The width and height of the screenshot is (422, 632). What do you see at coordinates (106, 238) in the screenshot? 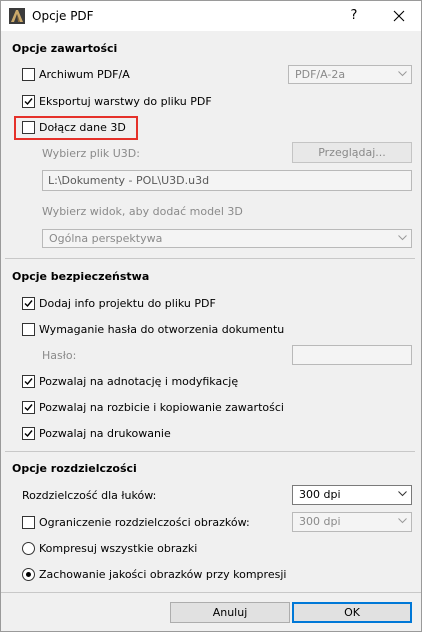
I see `view-select-value: Ogólna perspektywa` at bounding box center [106, 238].